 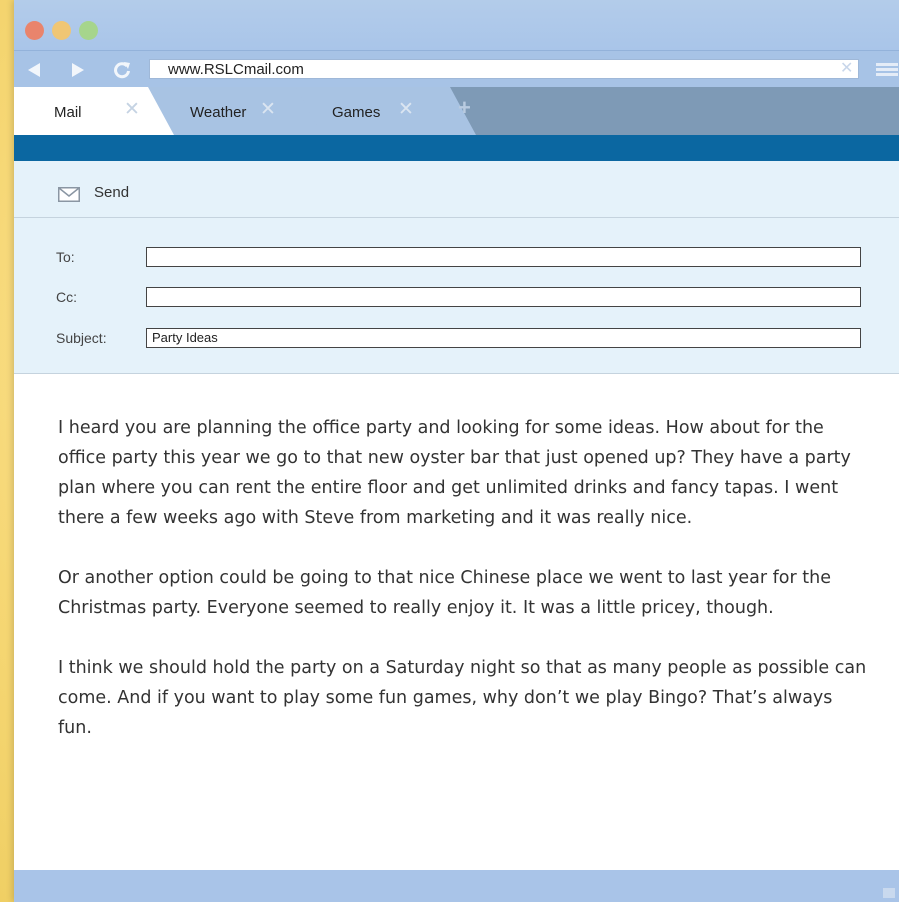 I want to click on forward-arrow-icon, so click(x=78, y=69).